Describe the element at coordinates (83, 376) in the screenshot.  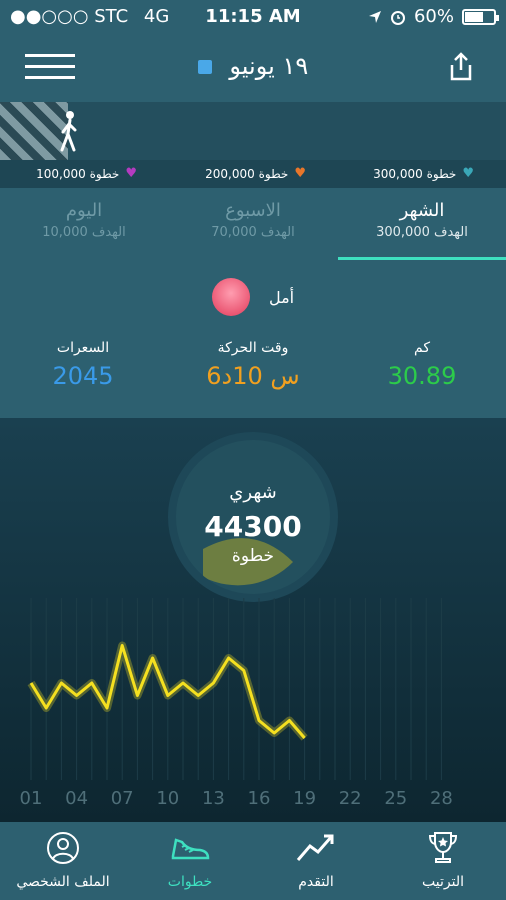
I see `stat-value: 2045` at that location.